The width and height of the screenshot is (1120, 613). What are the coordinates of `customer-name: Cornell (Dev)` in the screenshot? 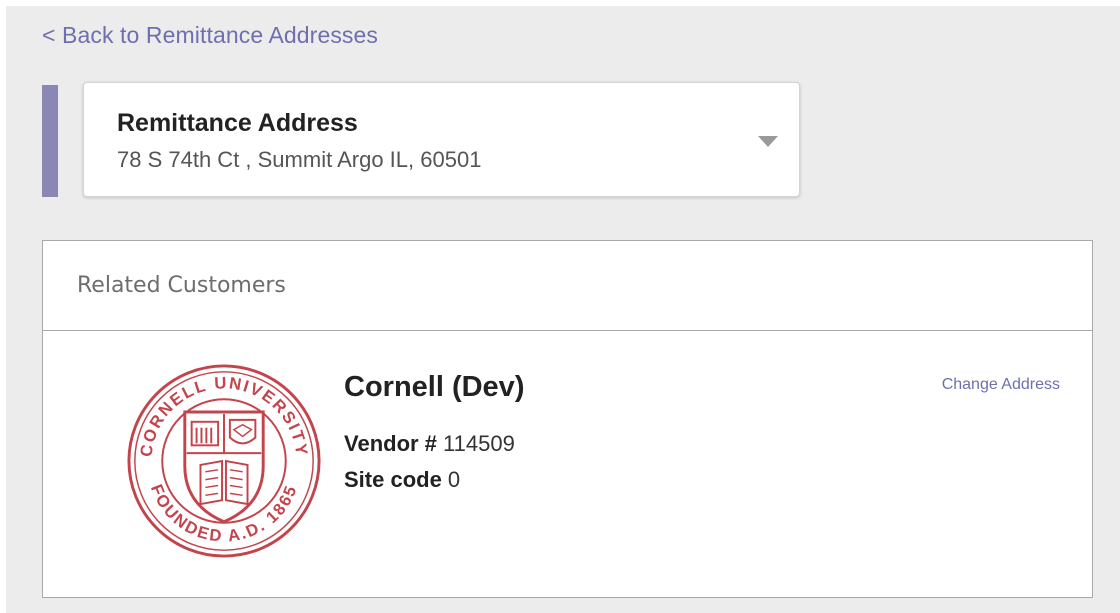 It's located at (434, 387).